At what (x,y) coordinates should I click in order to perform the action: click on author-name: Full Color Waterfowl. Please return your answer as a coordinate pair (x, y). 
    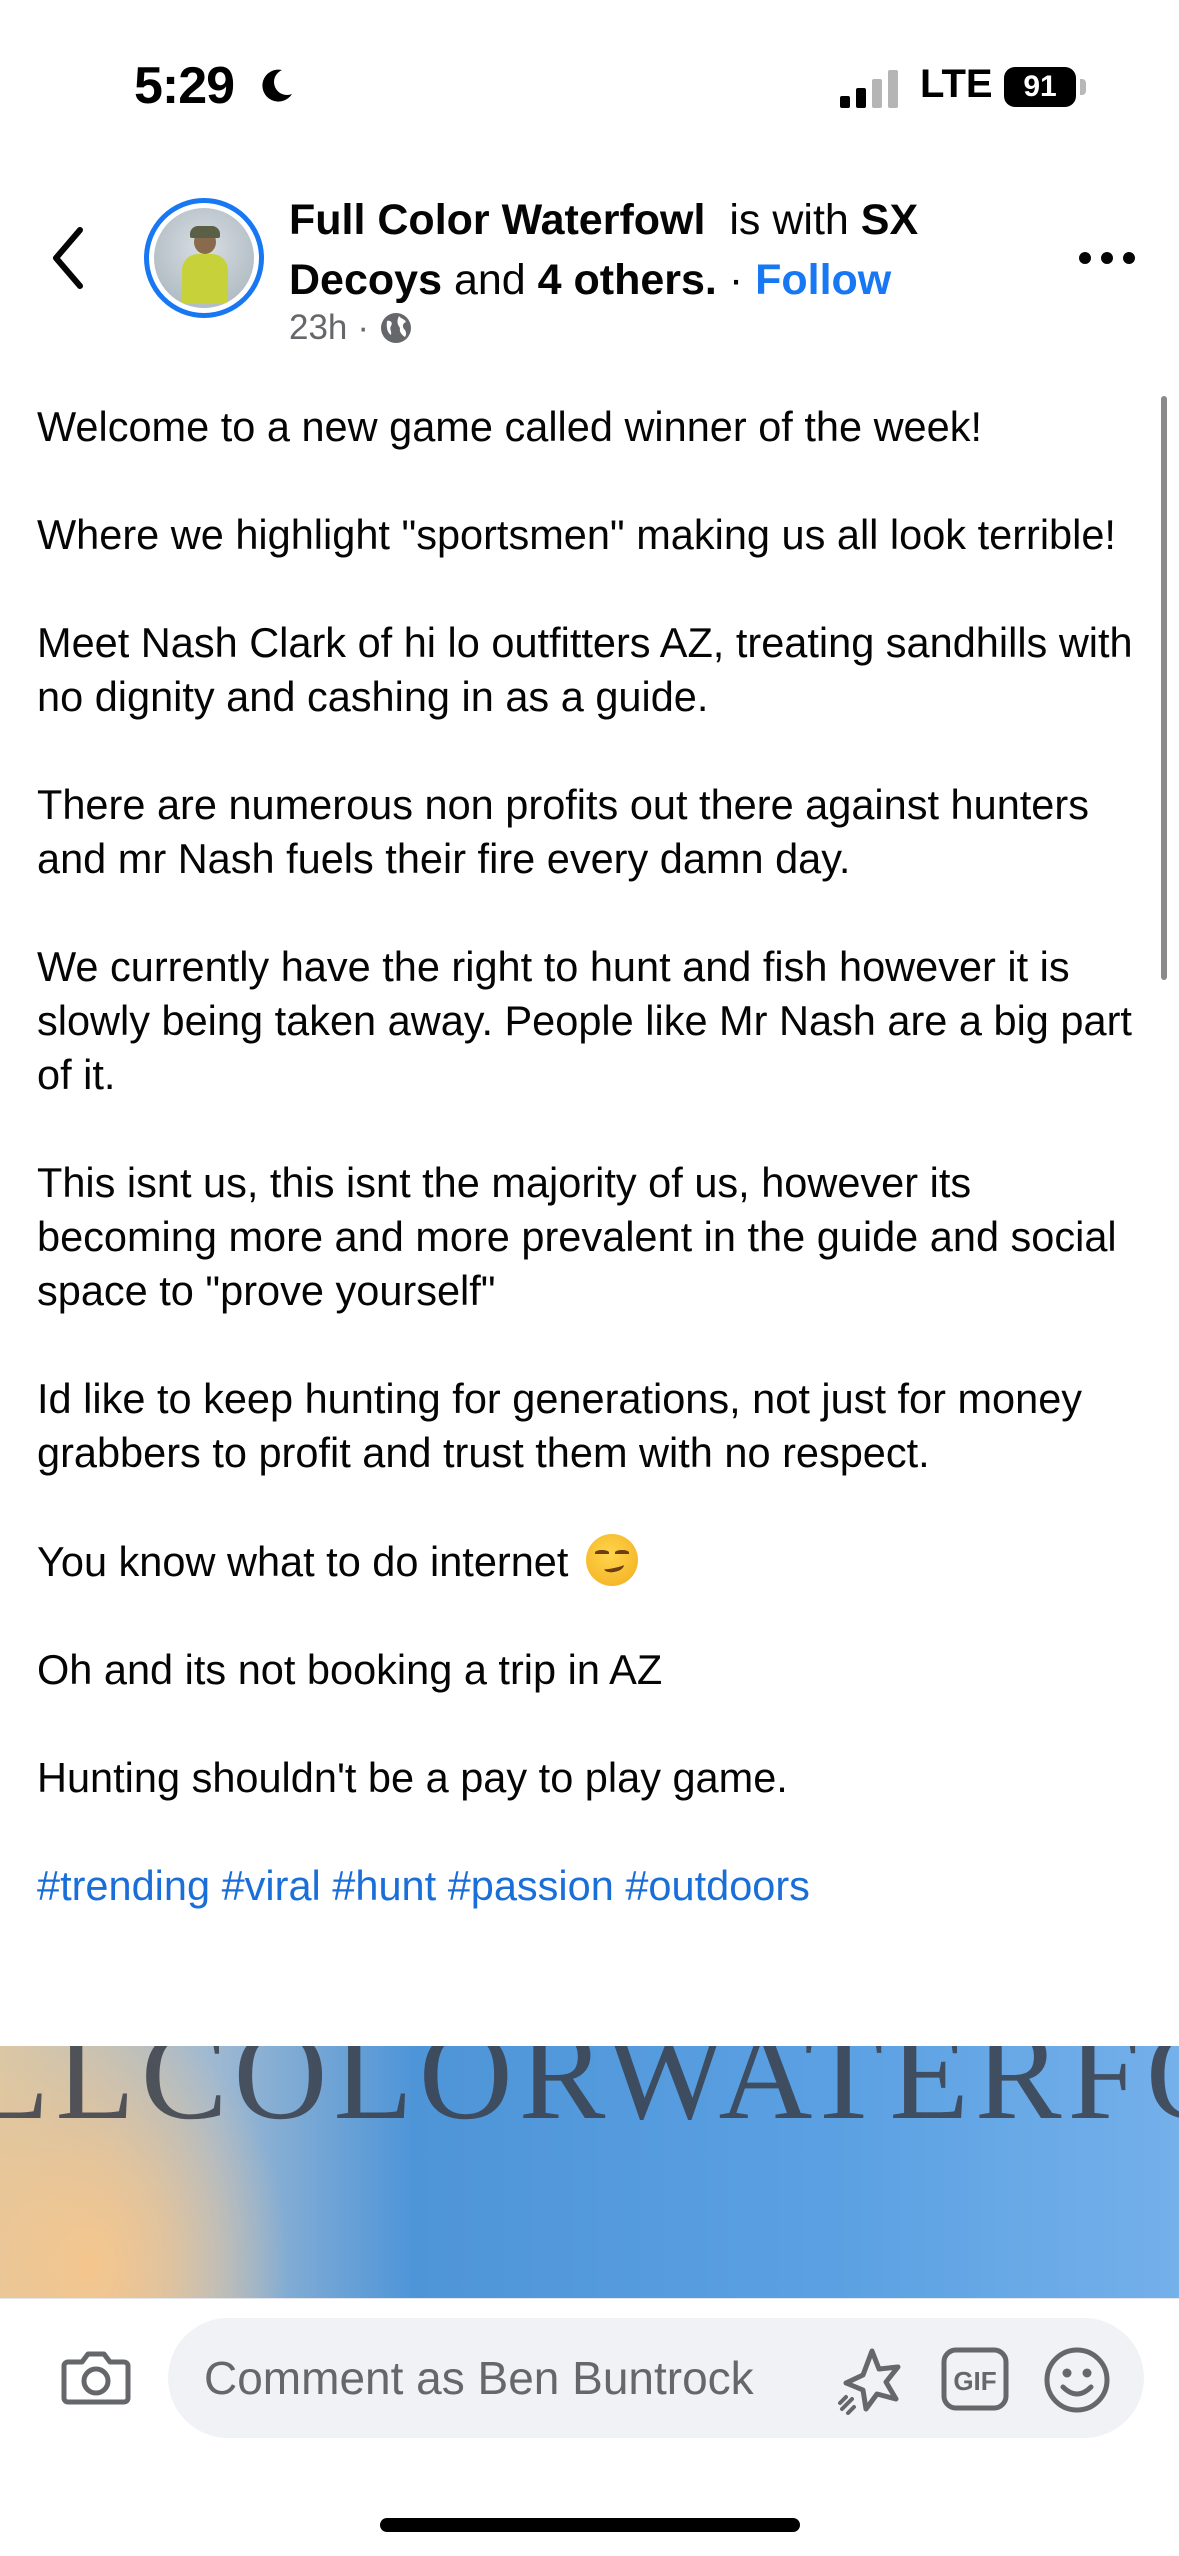
    Looking at the image, I should click on (497, 220).